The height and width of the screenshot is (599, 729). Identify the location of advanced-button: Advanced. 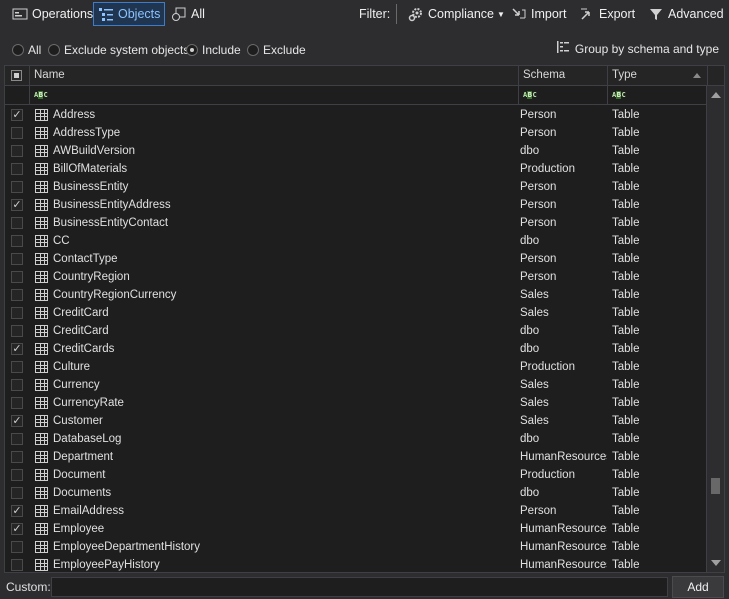
(686, 14).